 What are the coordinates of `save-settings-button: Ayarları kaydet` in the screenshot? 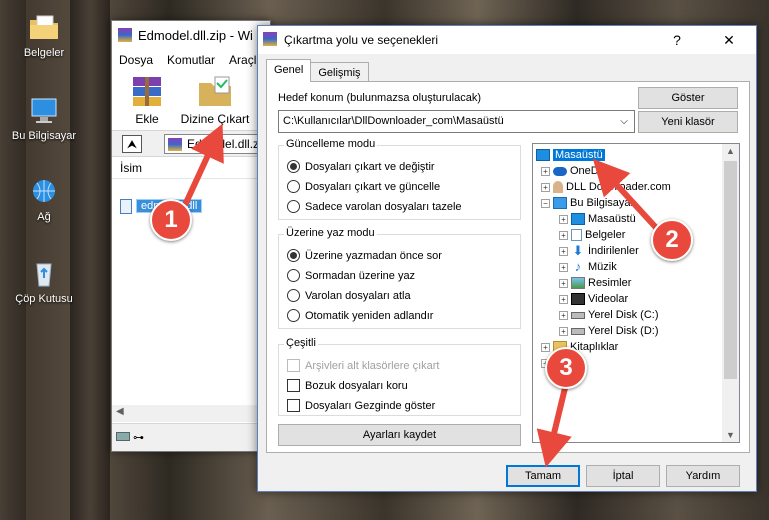 It's located at (399, 435).